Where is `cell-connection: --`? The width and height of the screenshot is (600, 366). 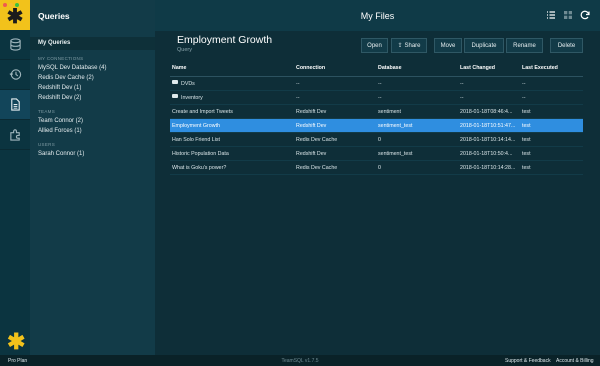 cell-connection: -- is located at coordinates (335, 83).